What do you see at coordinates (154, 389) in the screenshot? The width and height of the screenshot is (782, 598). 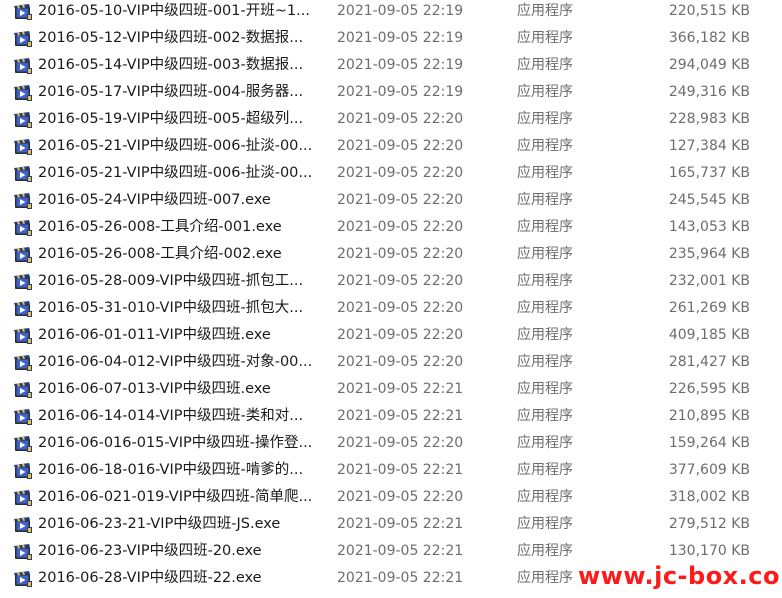 I see `file-name: 2016-06-07-013-VIP中级四班.exe` at bounding box center [154, 389].